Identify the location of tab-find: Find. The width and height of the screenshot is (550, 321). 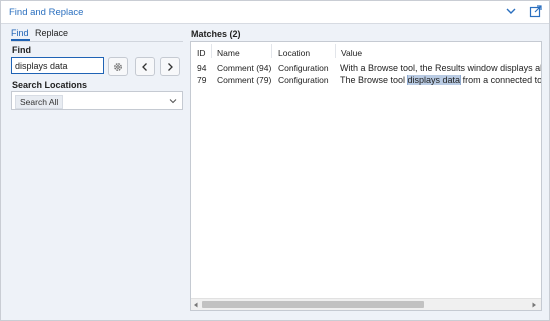
(20, 33).